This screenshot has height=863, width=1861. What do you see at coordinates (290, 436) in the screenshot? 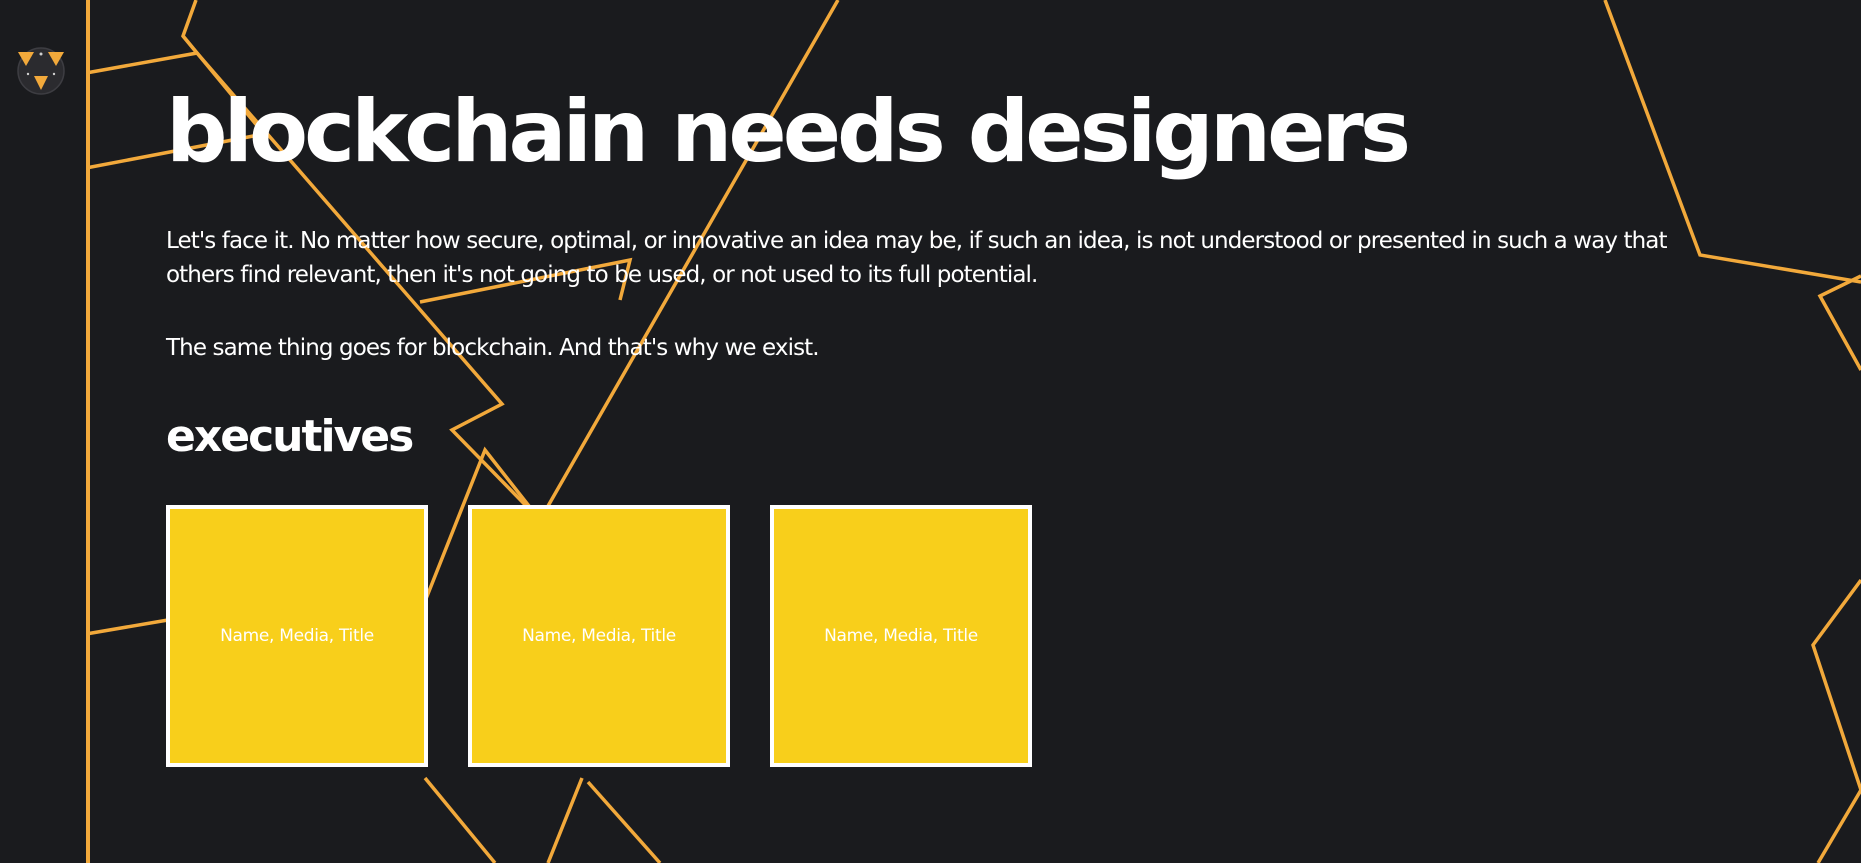
I see `executives-heading: executives` at bounding box center [290, 436].